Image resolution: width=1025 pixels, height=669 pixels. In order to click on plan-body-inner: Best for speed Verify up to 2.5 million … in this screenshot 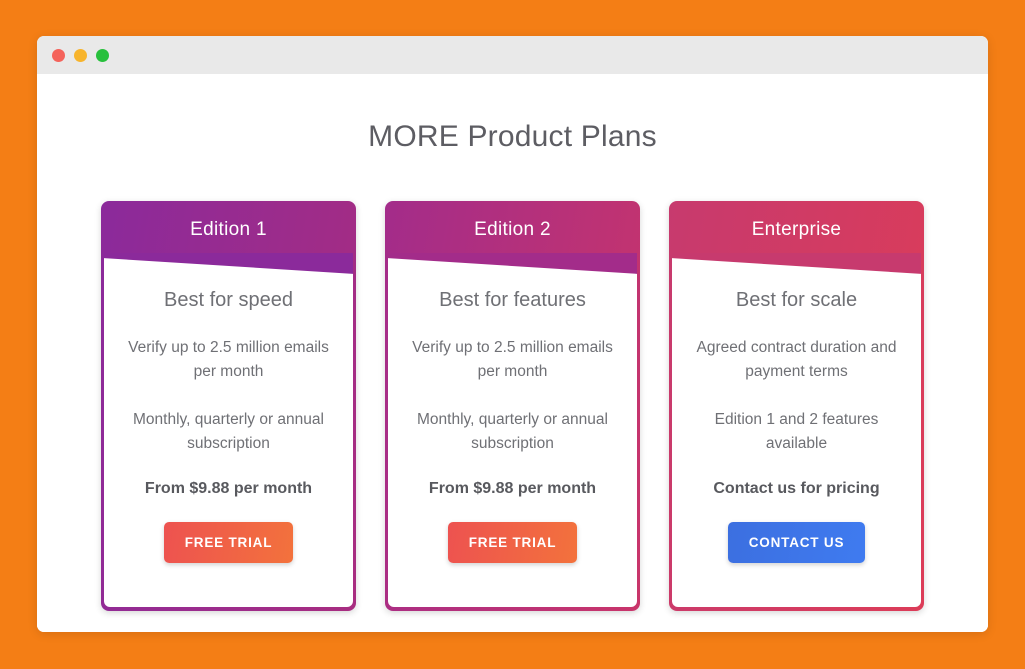, I will do `click(228, 430)`.